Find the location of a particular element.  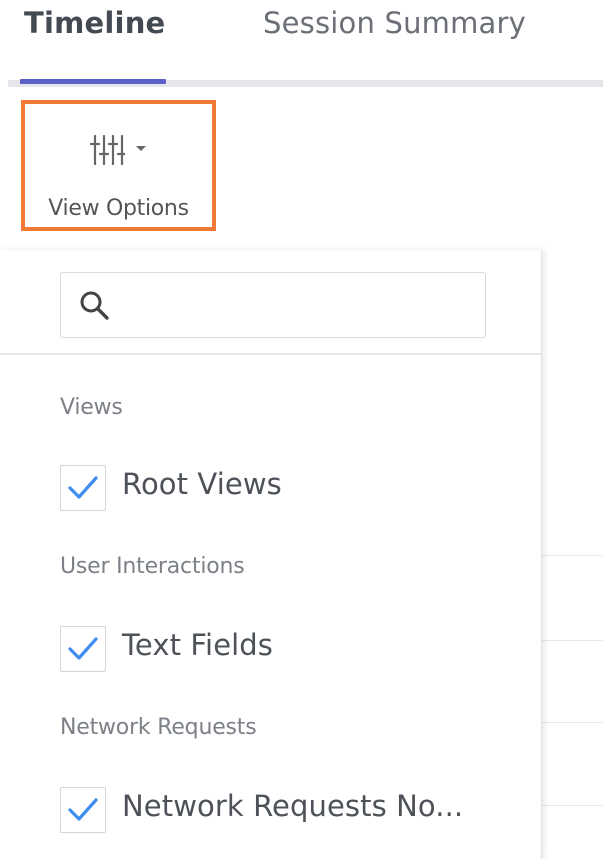

caret-down-icon is located at coordinates (141, 148).